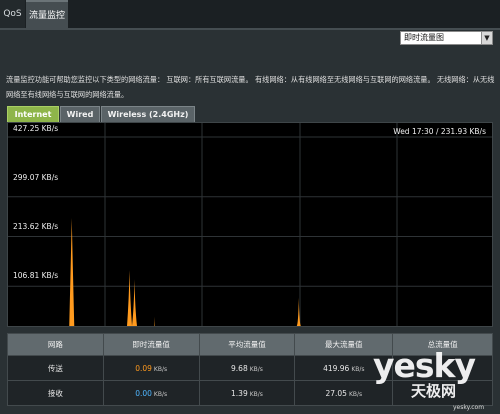 This screenshot has width=500, height=414. What do you see at coordinates (250, 14) in the screenshot?
I see `top-tab-bar: QoS 流量监控` at bounding box center [250, 14].